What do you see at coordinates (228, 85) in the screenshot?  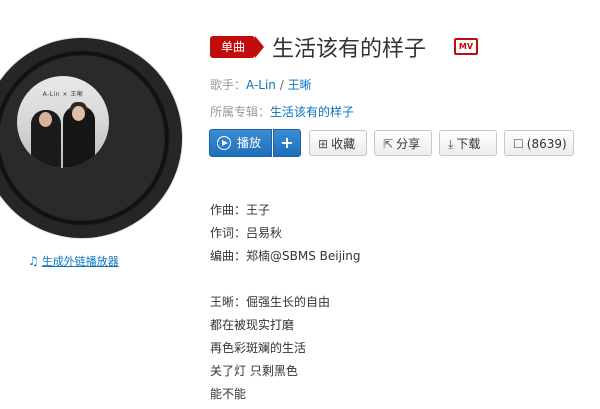 I see `singer-label: 歌手：` at bounding box center [228, 85].